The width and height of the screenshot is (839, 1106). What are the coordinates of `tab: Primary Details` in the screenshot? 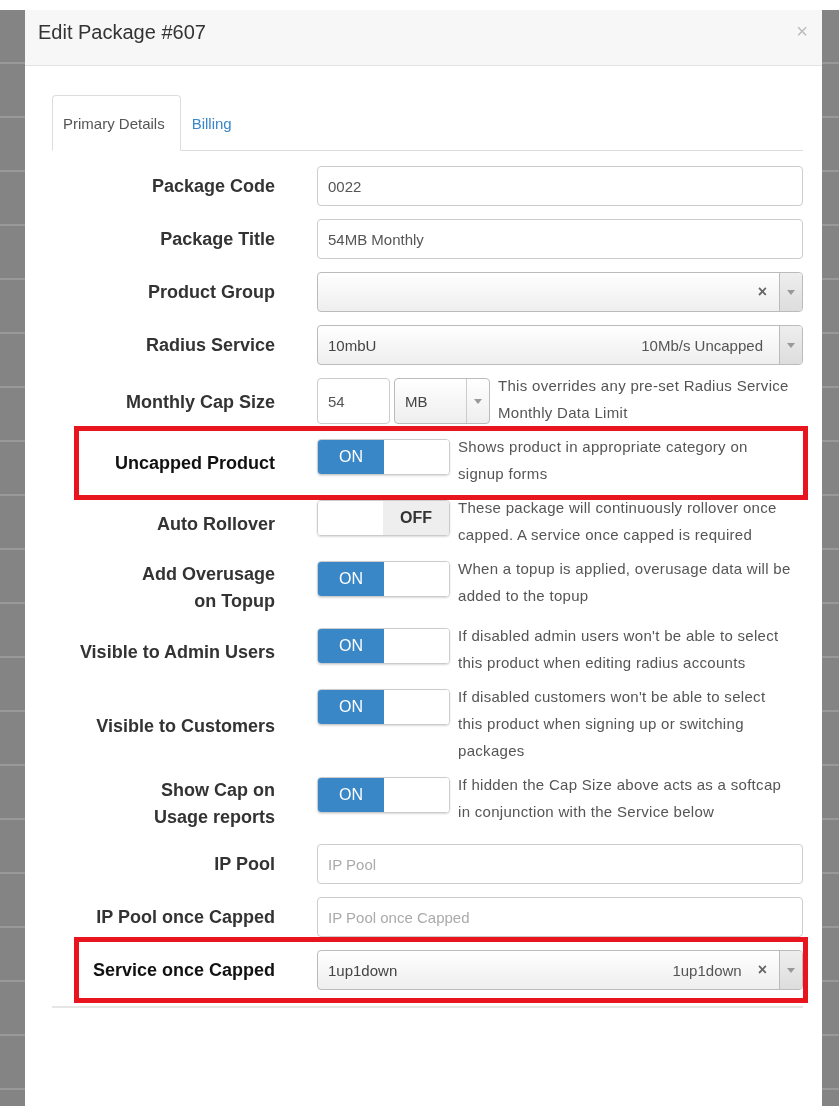 It's located at (116, 123).